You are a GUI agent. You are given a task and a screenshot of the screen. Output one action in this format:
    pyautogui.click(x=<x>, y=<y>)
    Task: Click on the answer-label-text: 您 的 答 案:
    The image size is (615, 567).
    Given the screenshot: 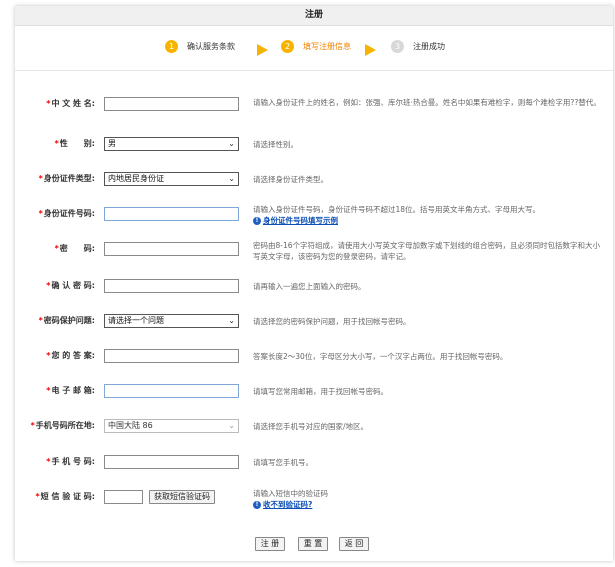 What is the action you would take?
    pyautogui.click(x=73, y=355)
    